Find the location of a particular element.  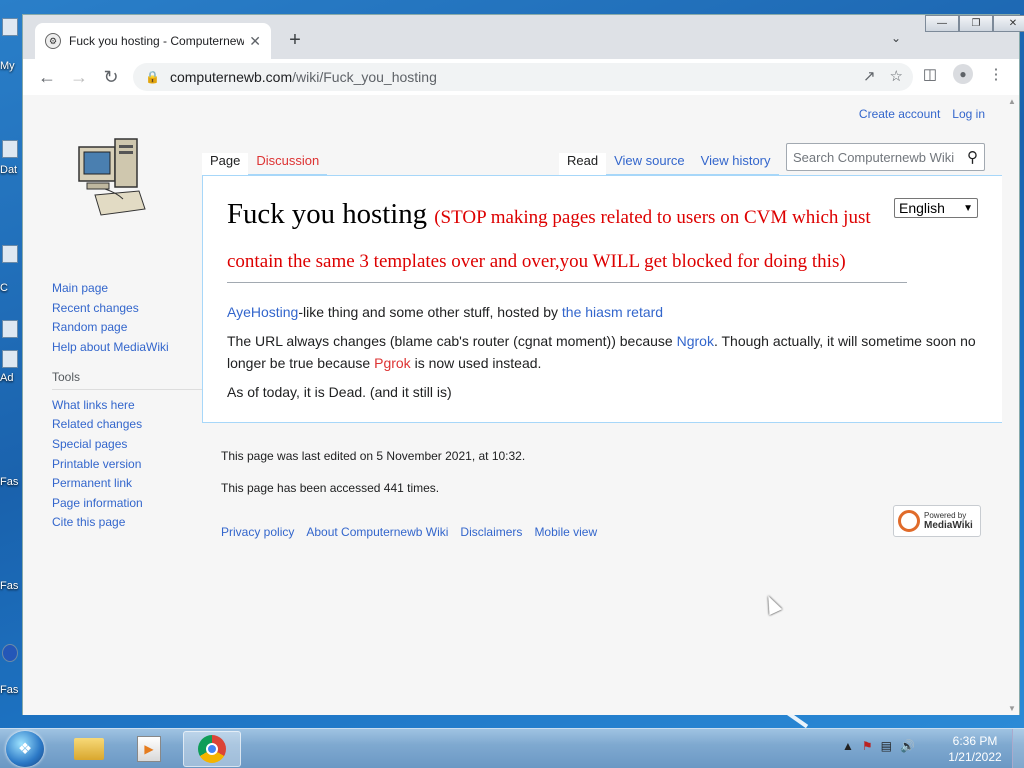

footer-link-about: About Computernewb Wiki is located at coordinates (377, 532).